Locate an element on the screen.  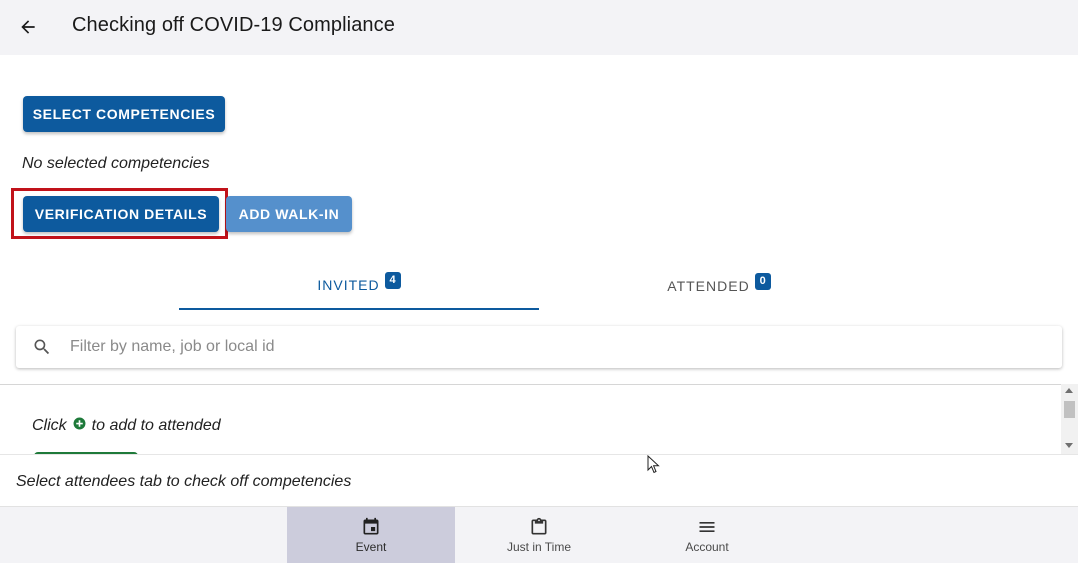
bottom-navigation: Event Just in Time Account is located at coordinates (539, 534).